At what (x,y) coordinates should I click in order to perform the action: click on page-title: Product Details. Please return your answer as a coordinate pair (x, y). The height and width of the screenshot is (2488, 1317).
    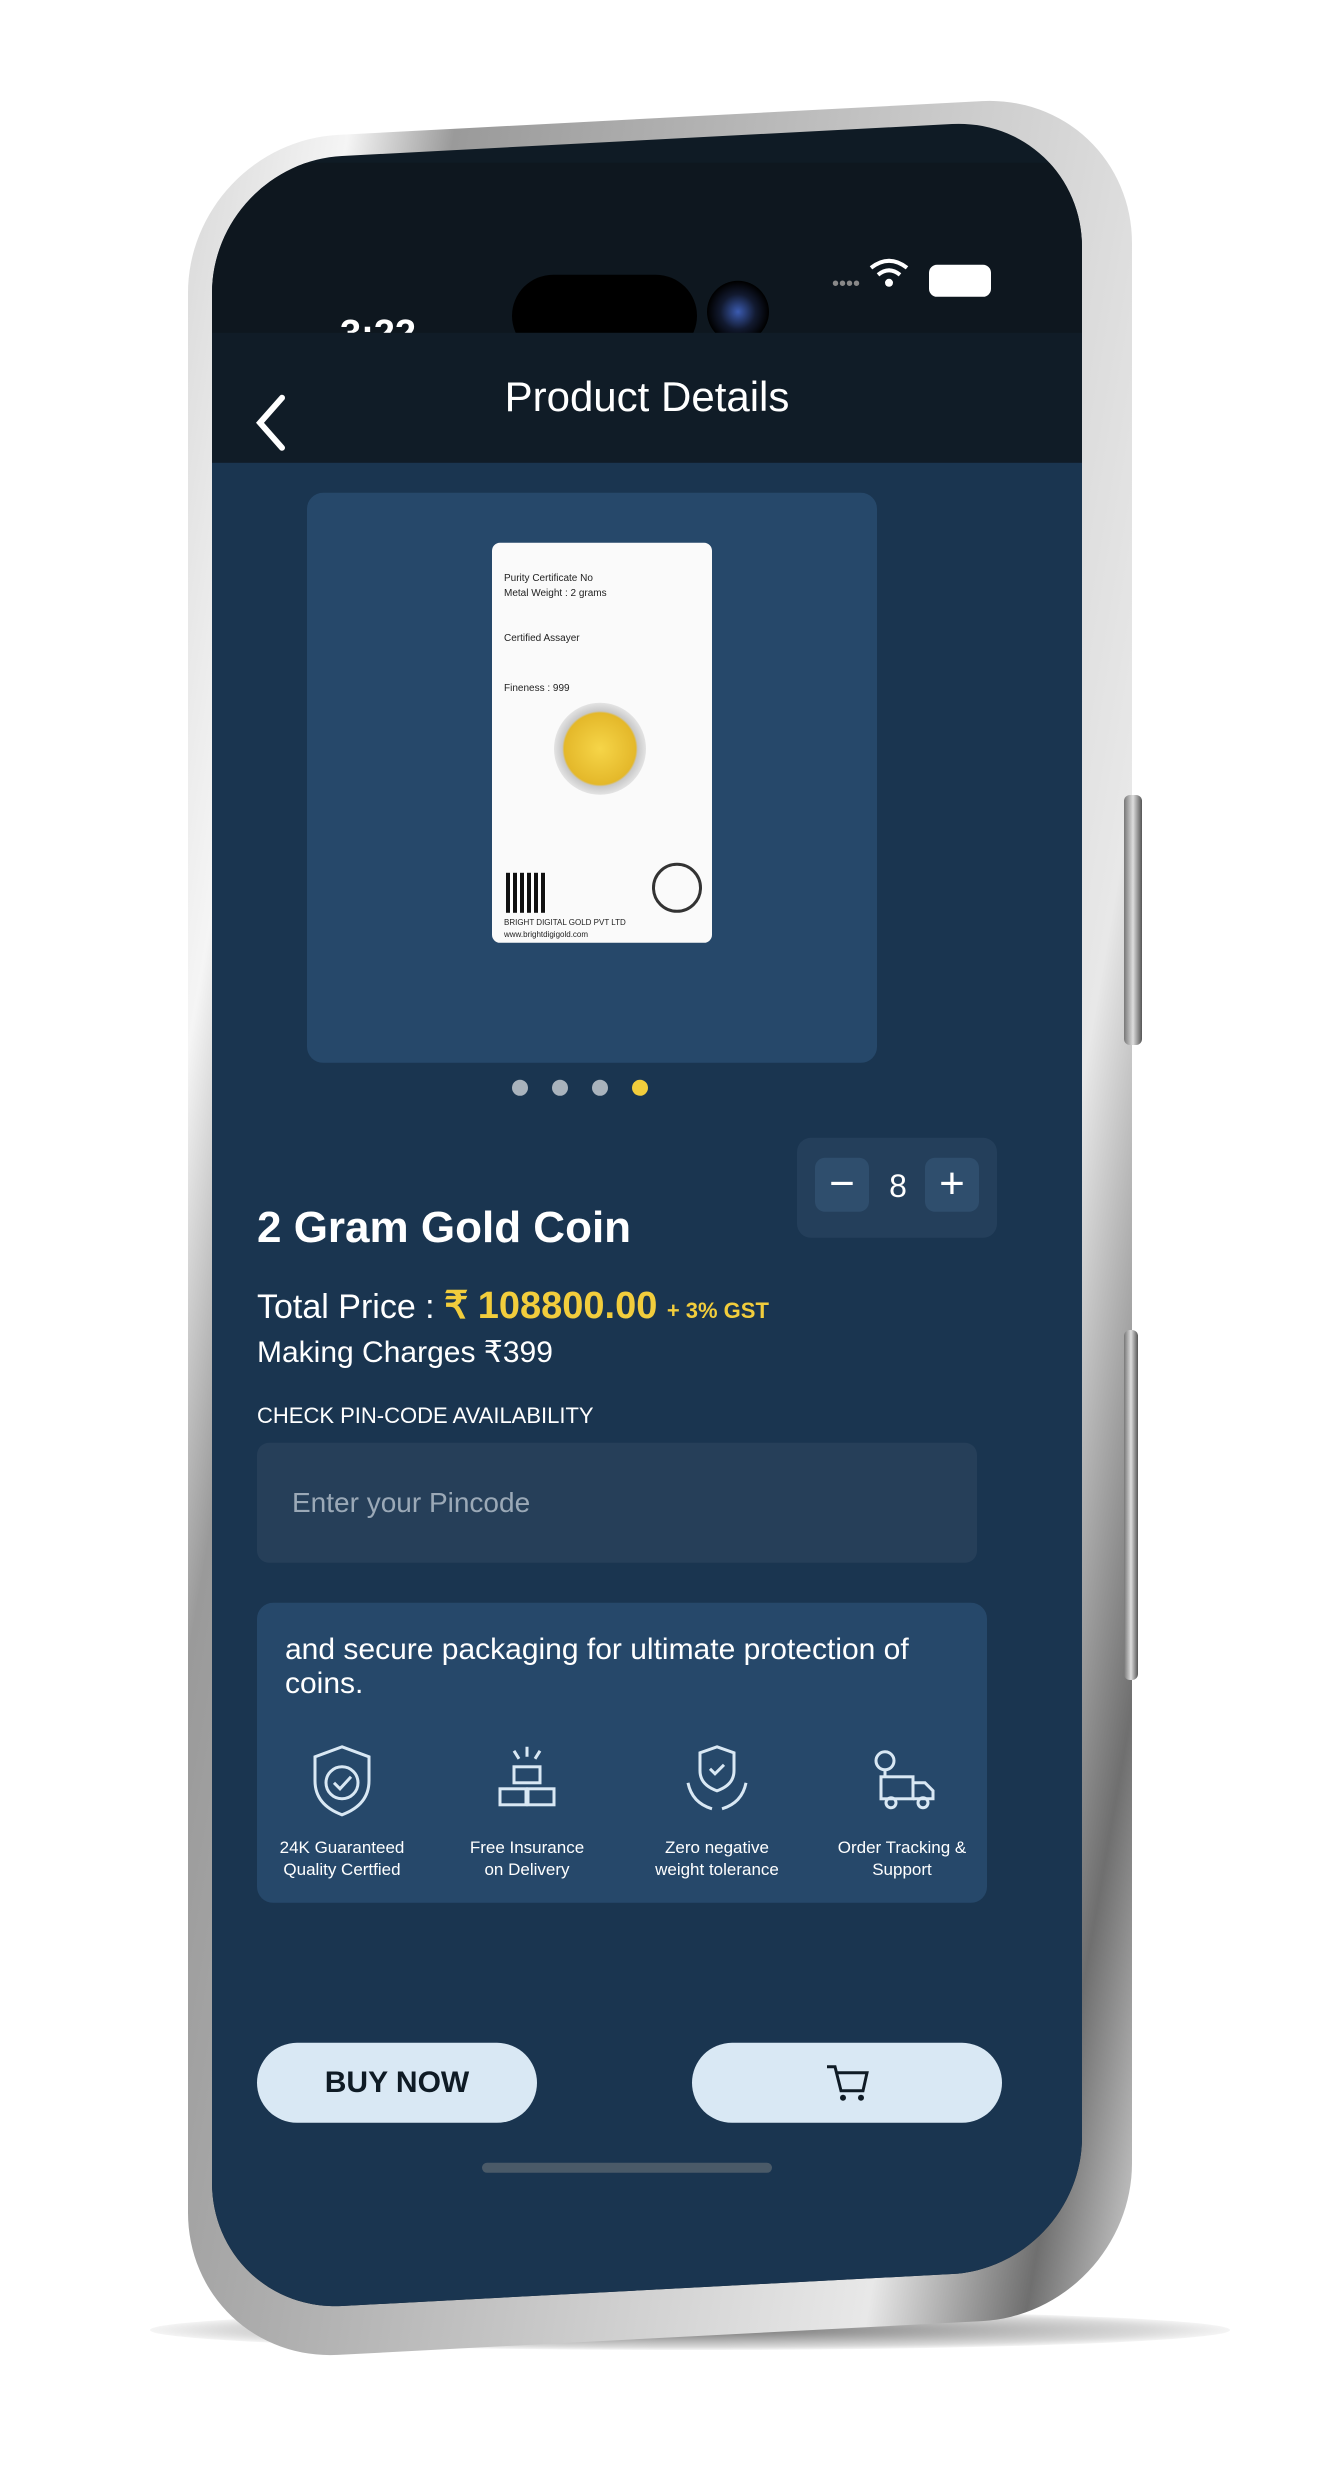
    Looking at the image, I should click on (647, 396).